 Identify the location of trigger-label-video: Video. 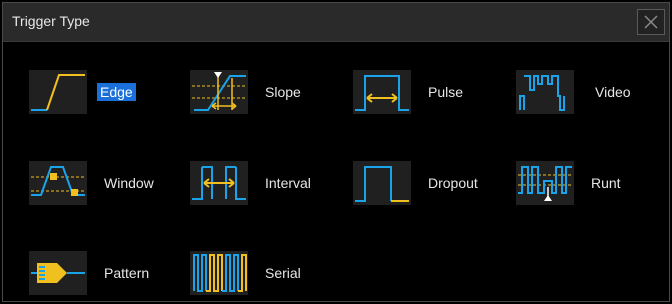
(613, 92).